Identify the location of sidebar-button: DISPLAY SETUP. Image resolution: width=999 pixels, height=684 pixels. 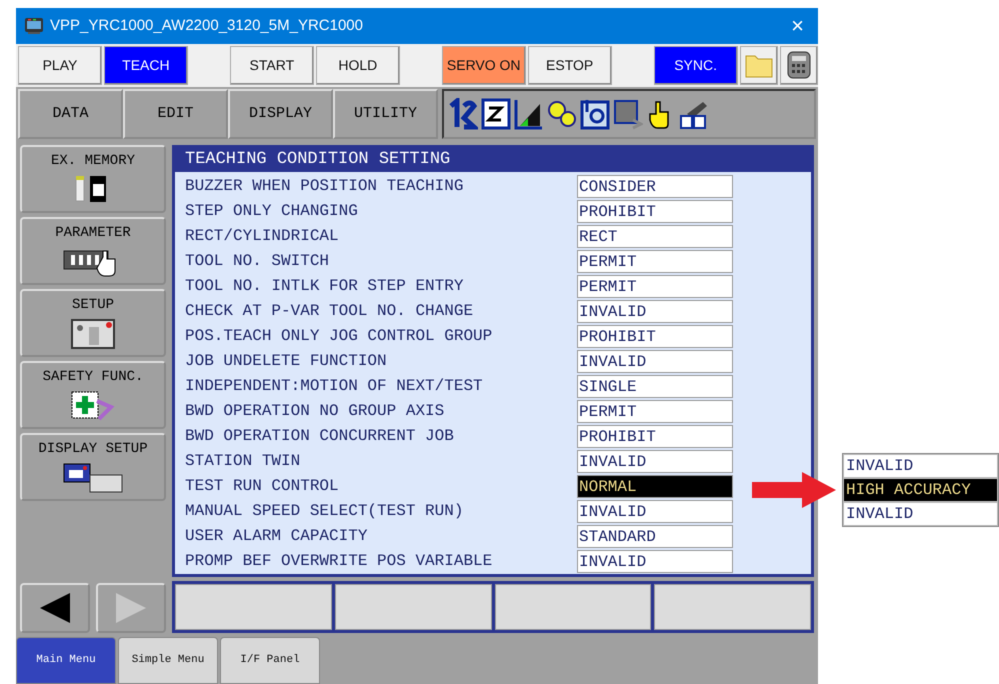
(93, 466).